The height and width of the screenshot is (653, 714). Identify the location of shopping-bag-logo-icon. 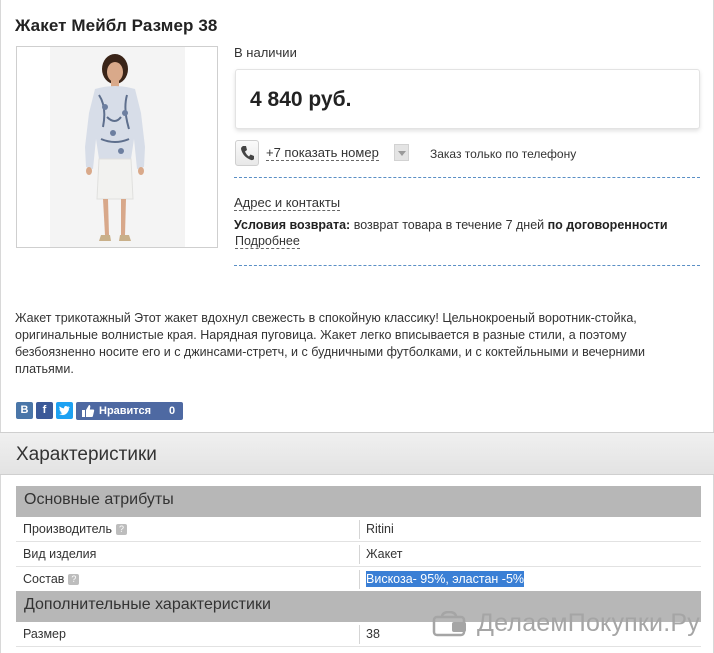
(449, 624).